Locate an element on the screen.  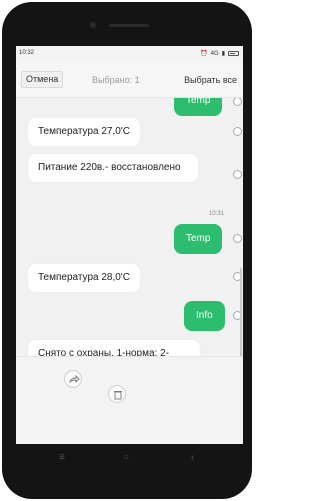
system-nav-bar: ≡ ○ ‹ is located at coordinates (129, 459).